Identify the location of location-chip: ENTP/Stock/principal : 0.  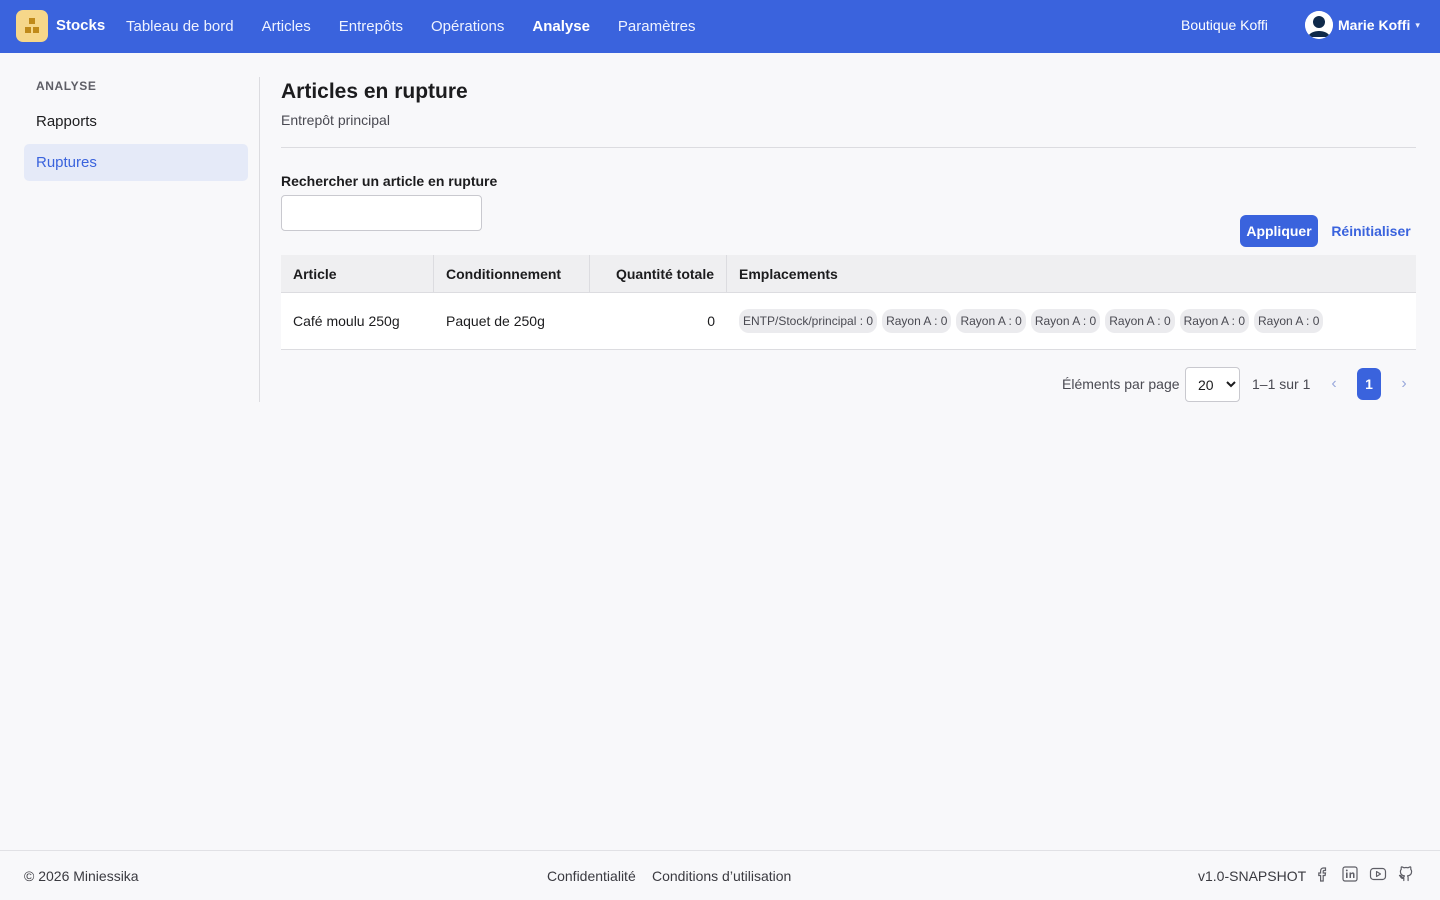
(808, 321).